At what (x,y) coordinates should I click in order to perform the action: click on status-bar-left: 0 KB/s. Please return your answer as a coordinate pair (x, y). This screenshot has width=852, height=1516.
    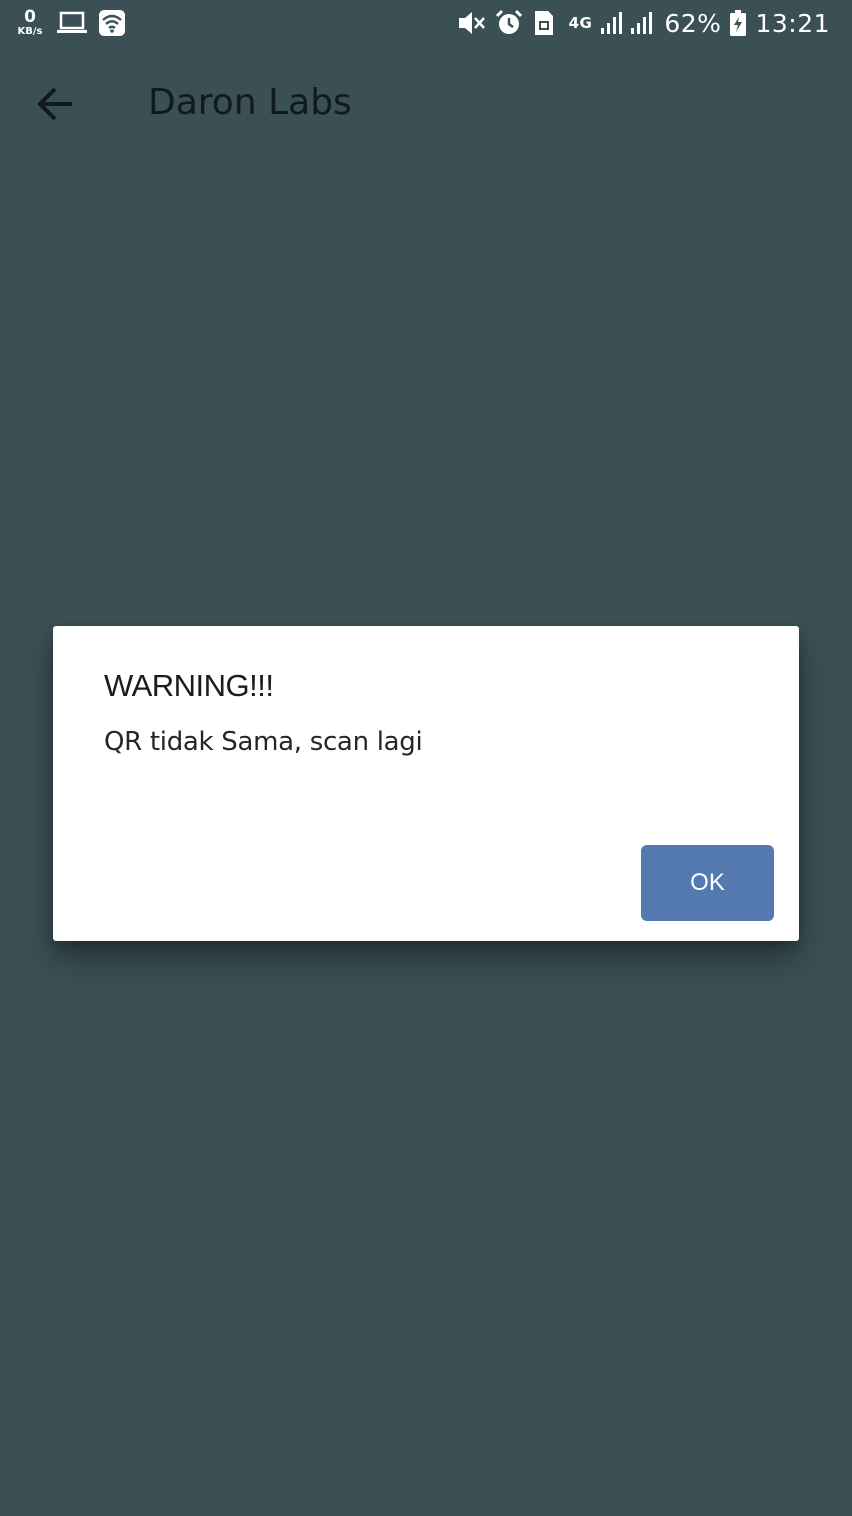
    Looking at the image, I should click on (70, 23).